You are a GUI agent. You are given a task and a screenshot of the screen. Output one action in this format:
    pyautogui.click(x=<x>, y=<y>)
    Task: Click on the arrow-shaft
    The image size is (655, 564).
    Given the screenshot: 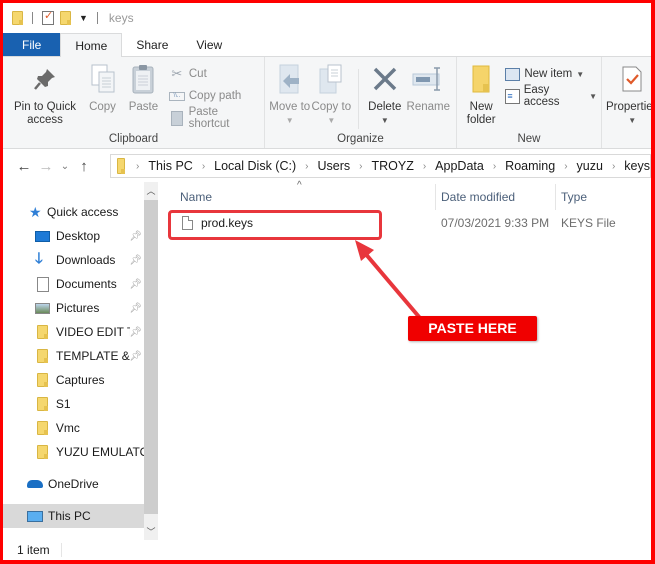 What is the action you would take?
    pyautogui.click(x=392, y=285)
    